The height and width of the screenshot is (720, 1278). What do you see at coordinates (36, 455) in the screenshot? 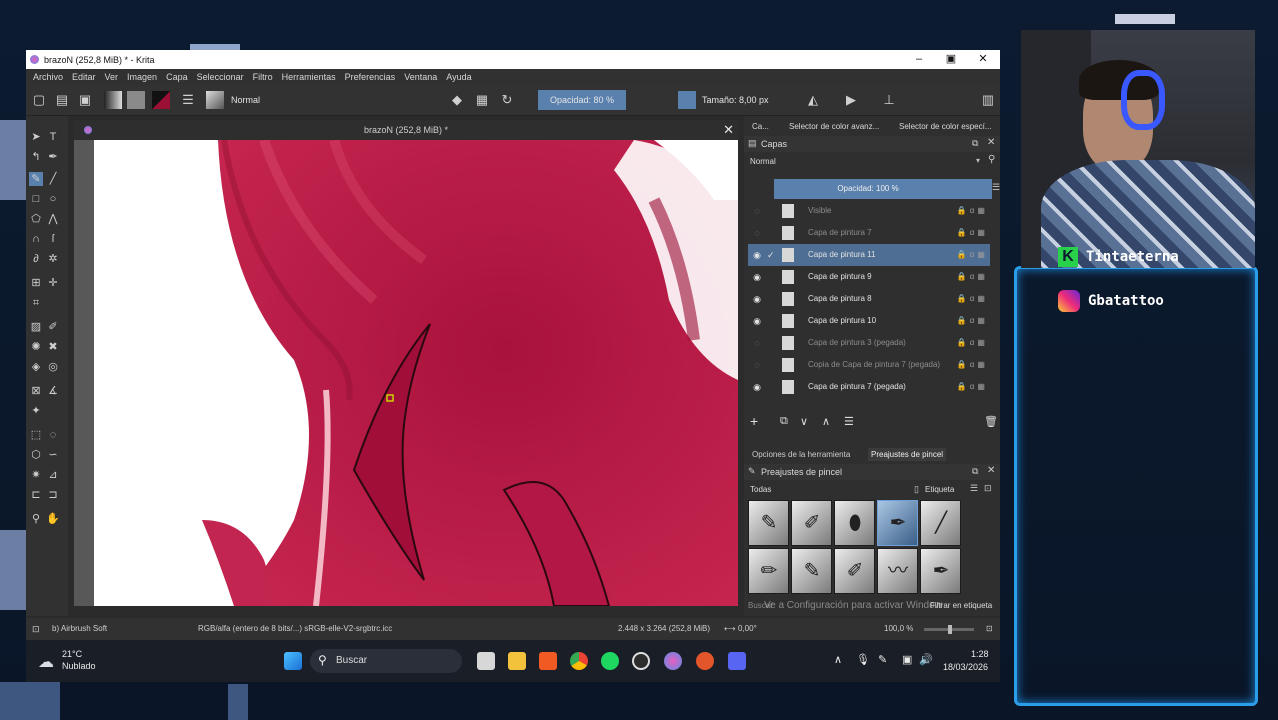
I see `polygon-select-icon: ⬡` at bounding box center [36, 455].